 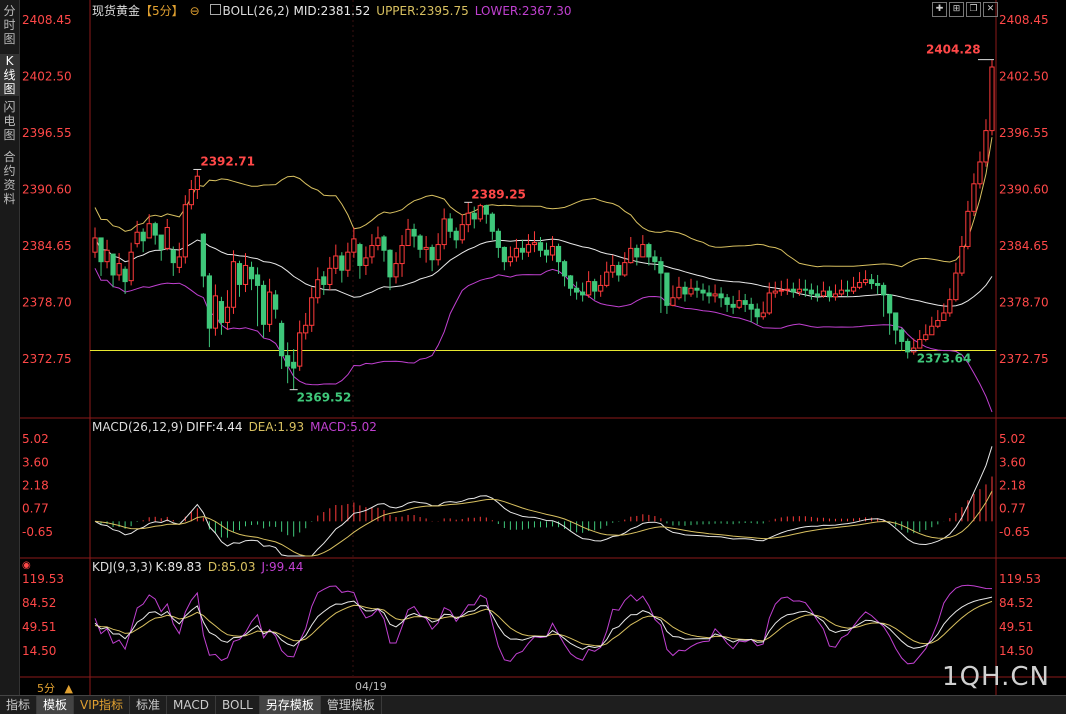 I want to click on sidebar-tab-0: 分时图, so click(x=9, y=25).